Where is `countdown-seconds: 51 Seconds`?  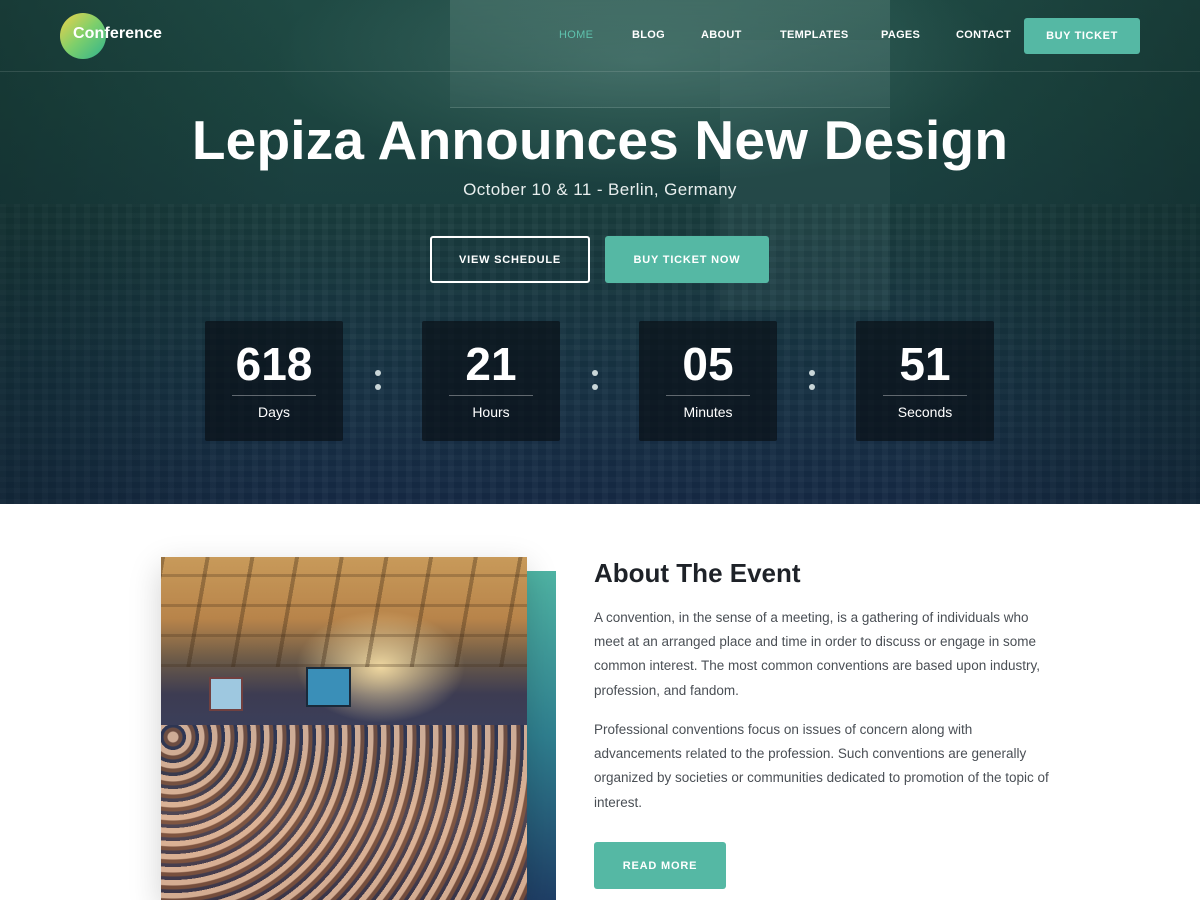 countdown-seconds: 51 Seconds is located at coordinates (925, 381).